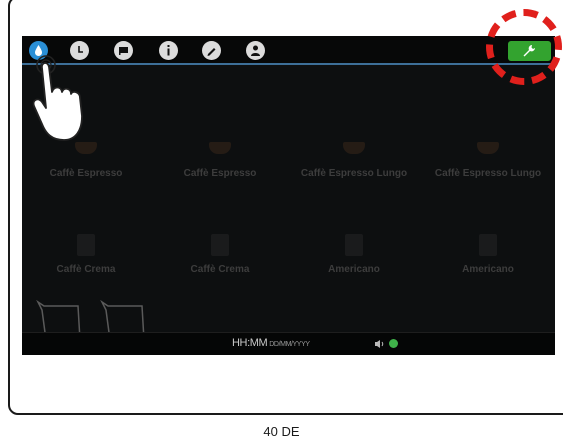  I want to click on clock-display: HH:MM DD/MM/YYYY, so click(271, 343).